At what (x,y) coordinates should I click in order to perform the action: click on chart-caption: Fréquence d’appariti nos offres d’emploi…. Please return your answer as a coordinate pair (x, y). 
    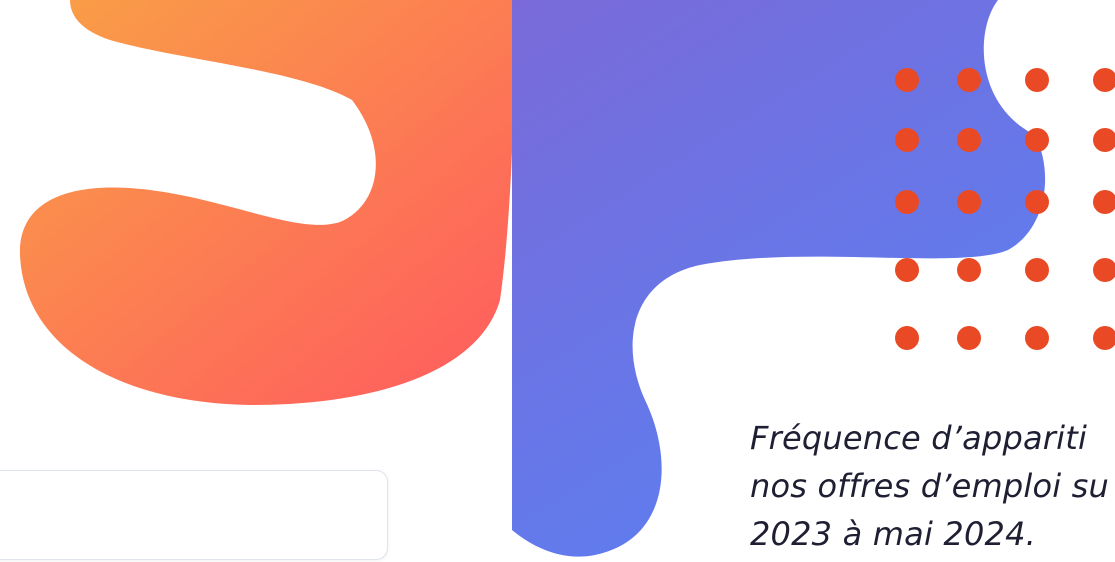
    Looking at the image, I should click on (932, 486).